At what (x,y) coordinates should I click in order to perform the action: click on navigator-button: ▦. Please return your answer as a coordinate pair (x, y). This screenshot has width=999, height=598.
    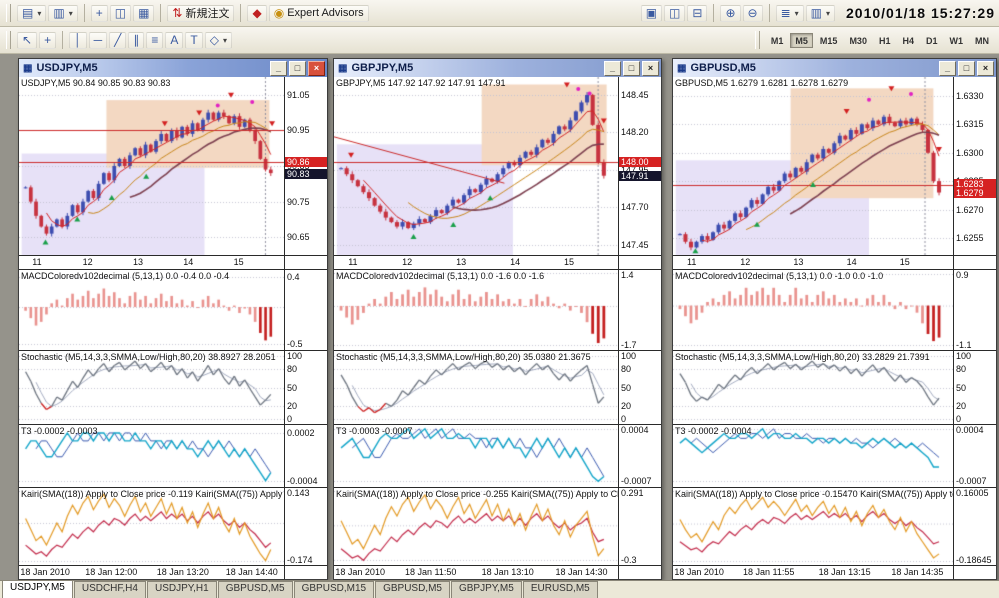
    Looking at the image, I should click on (144, 13).